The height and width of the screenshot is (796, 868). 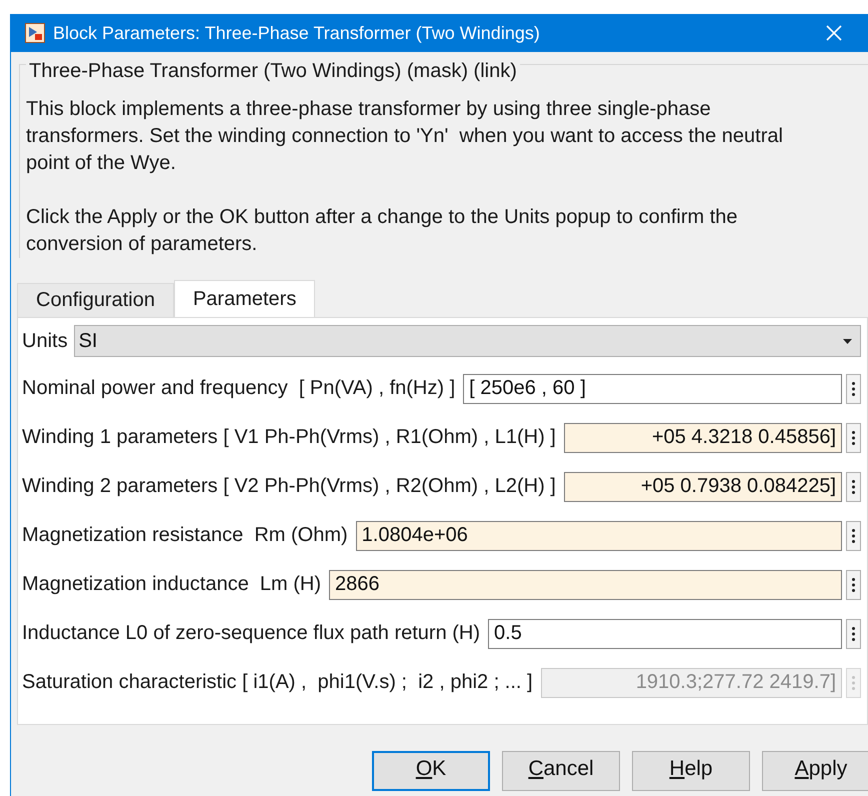 I want to click on parameter-label: Saturation characteristic [ i1(A) , phi1(V.s) ; i2 , phi2 ; ... ], so click(x=277, y=682).